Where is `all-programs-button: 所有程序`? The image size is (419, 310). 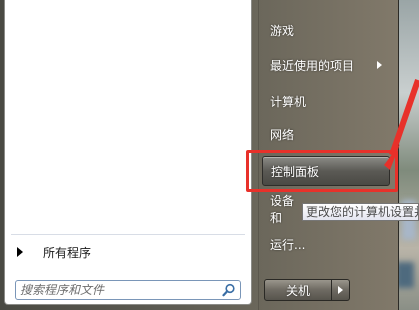
all-programs-button: 所有程序 is located at coordinates (128, 252).